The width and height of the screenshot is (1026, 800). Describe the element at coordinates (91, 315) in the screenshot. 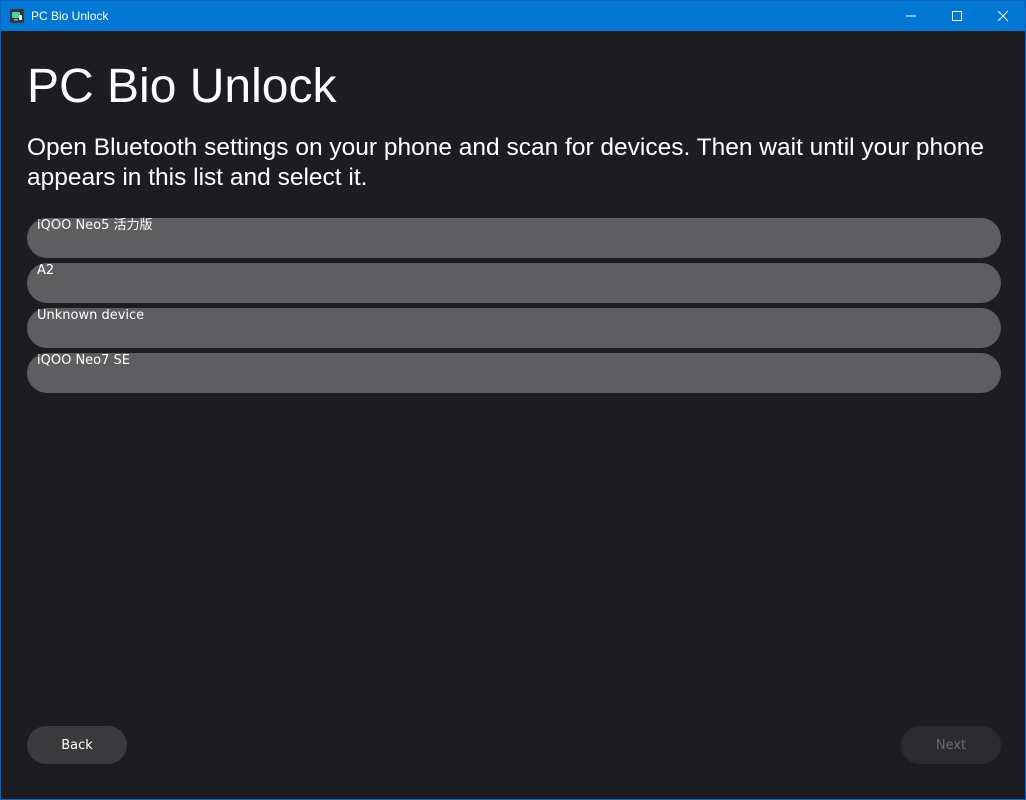

I see `device-label: Unknown device` at that location.